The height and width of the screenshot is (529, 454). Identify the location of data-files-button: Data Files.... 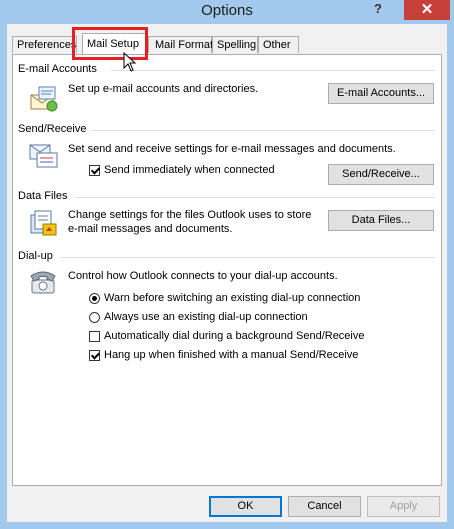
(381, 220).